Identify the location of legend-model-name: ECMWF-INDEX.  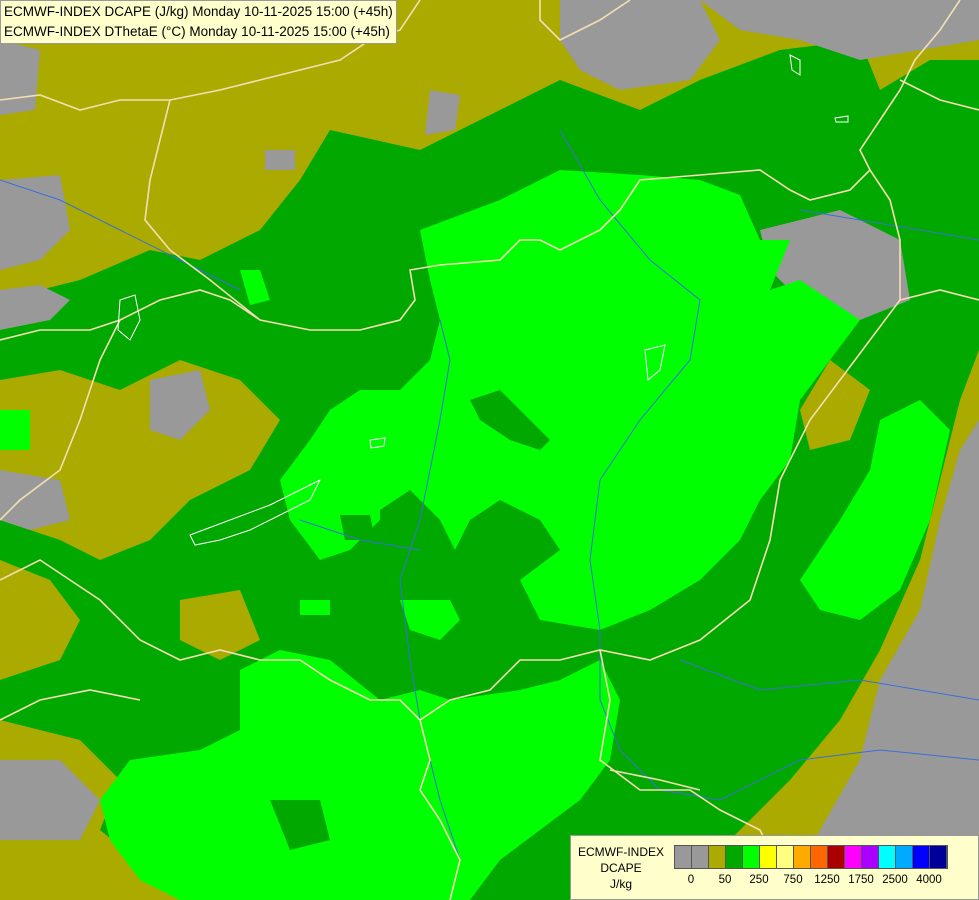
(621, 852).